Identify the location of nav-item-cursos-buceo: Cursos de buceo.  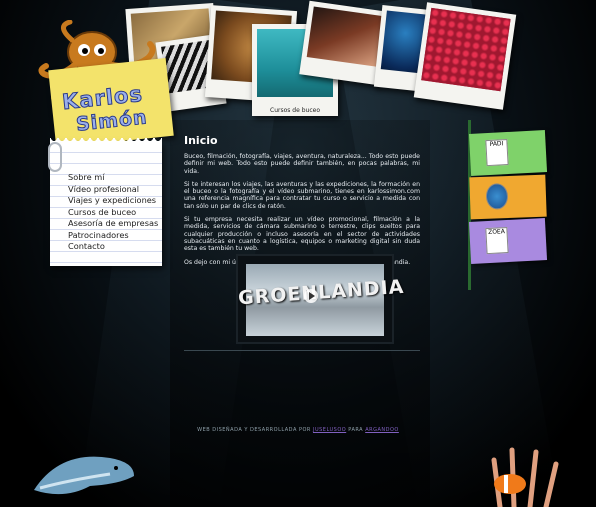
(113, 213).